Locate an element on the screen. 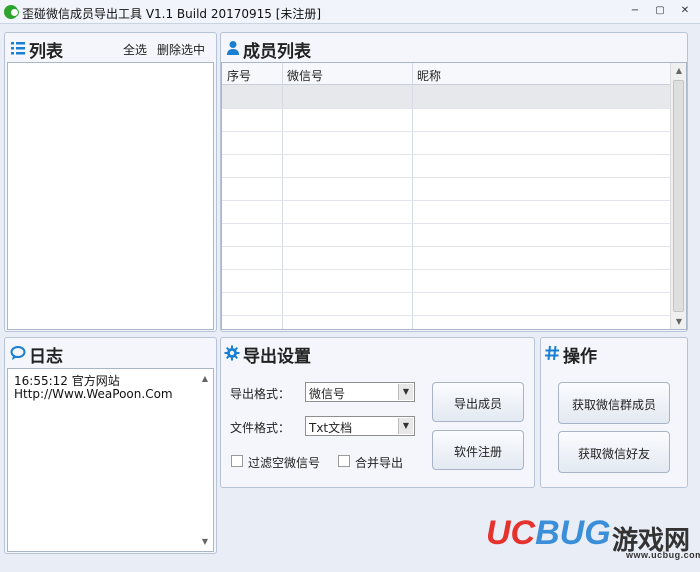 This screenshot has width=700, height=572. member-table-header: 序号 微信号 昵称 is located at coordinates (446, 74).